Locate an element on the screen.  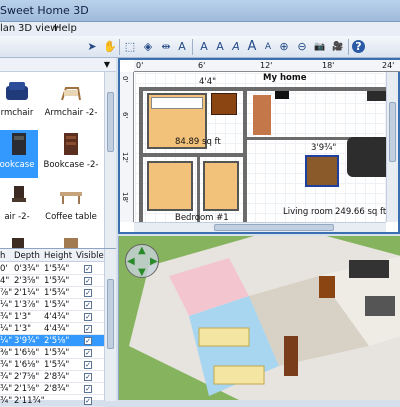
add-text-icon: A is located at coordinates (182, 47).